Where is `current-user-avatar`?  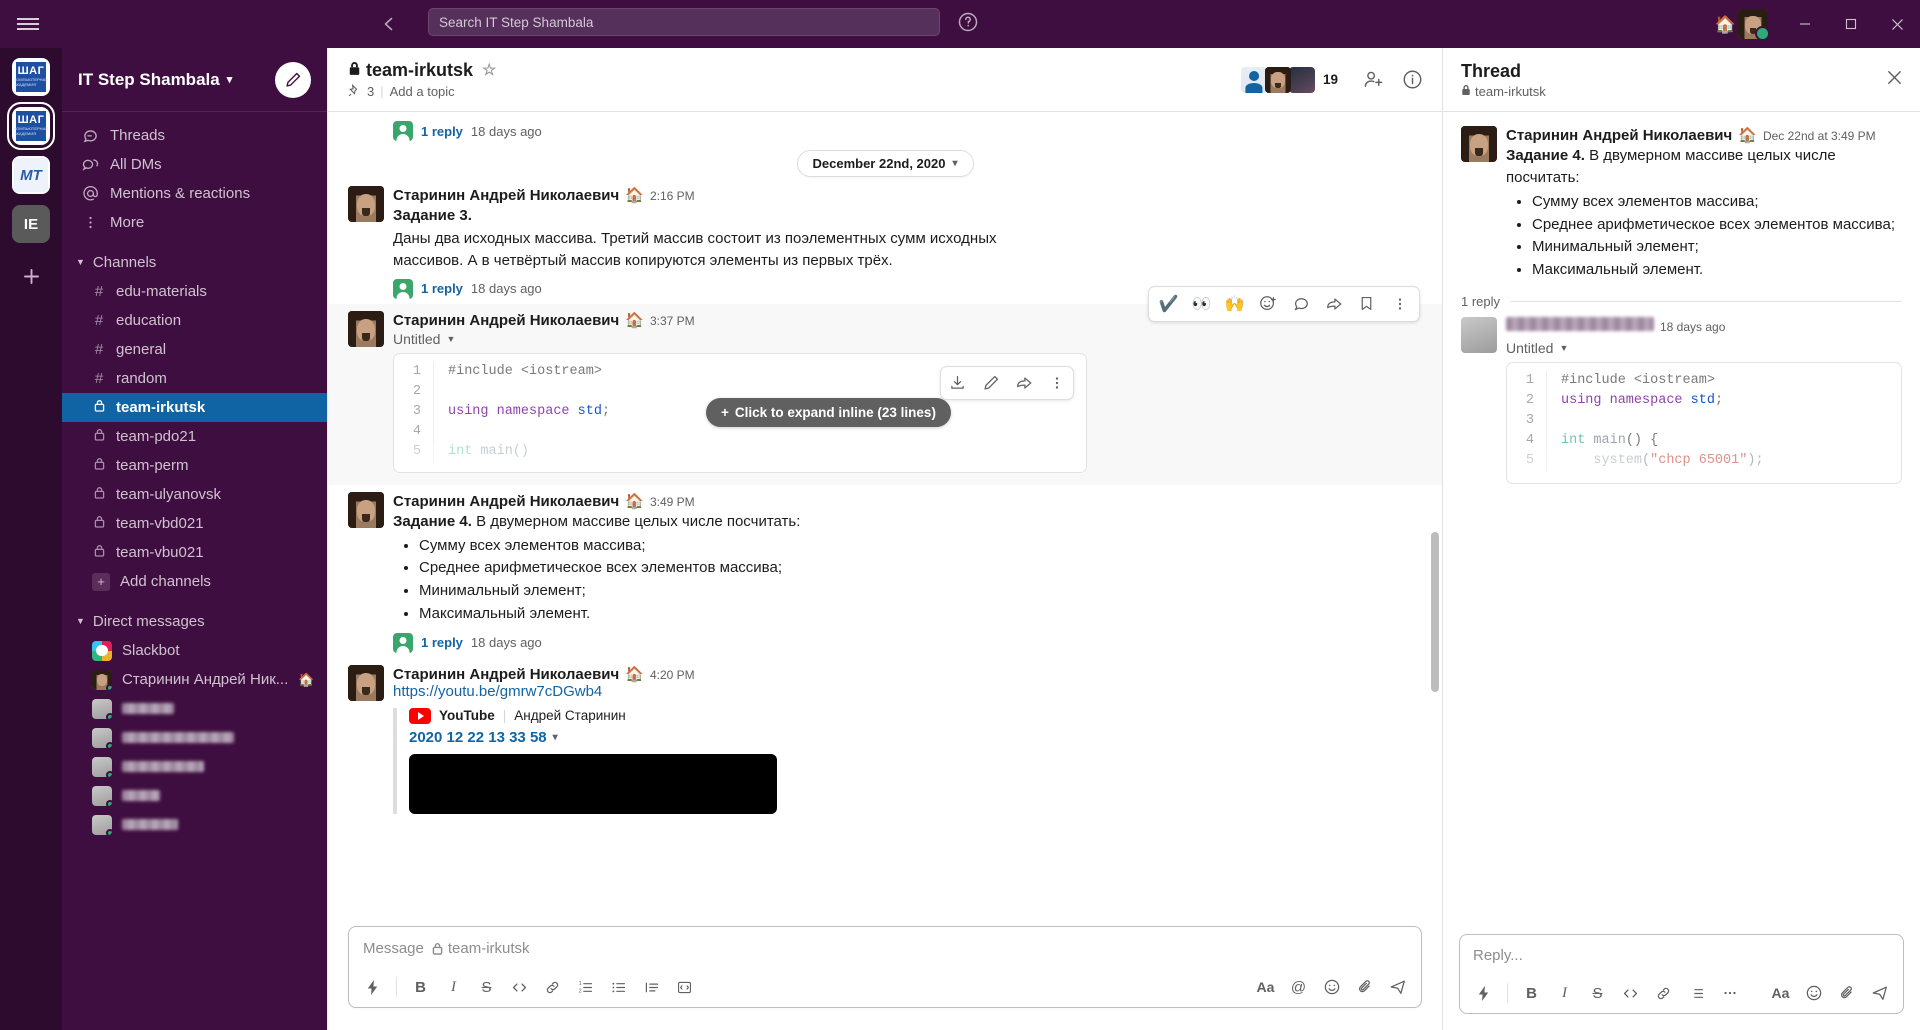
current-user-avatar is located at coordinates (1753, 24).